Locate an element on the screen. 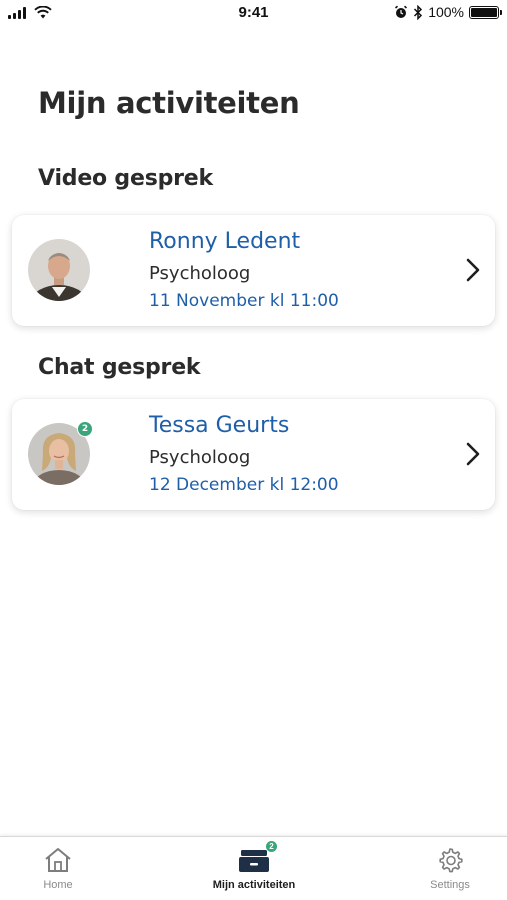 The width and height of the screenshot is (507, 900). gear-icon is located at coordinates (451, 860).